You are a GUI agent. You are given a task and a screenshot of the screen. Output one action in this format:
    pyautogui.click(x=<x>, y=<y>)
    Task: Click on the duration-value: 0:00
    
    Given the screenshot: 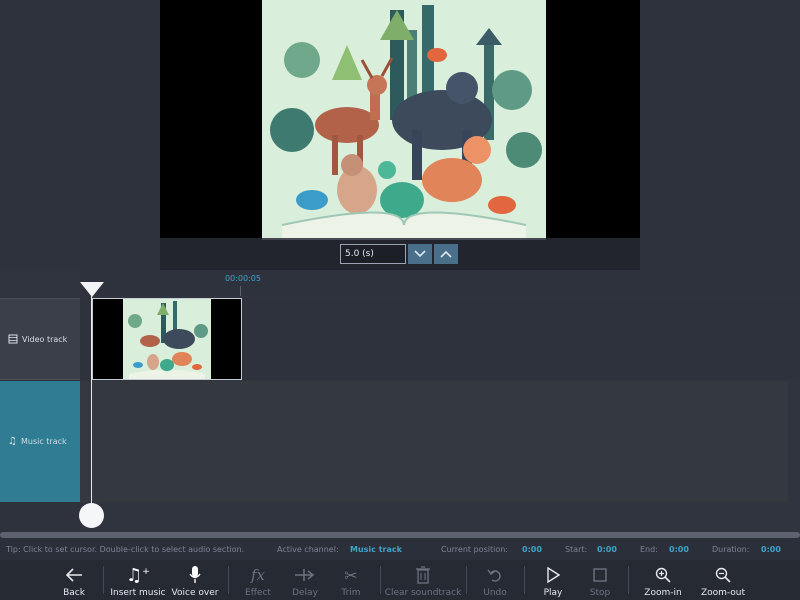 What is the action you would take?
    pyautogui.click(x=771, y=549)
    